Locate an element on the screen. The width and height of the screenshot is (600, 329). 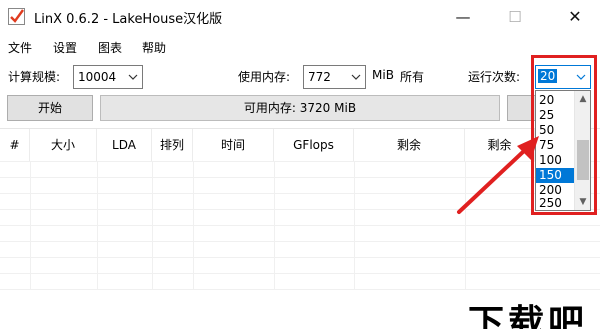
column-header-size: 大小 is located at coordinates (63, 145).